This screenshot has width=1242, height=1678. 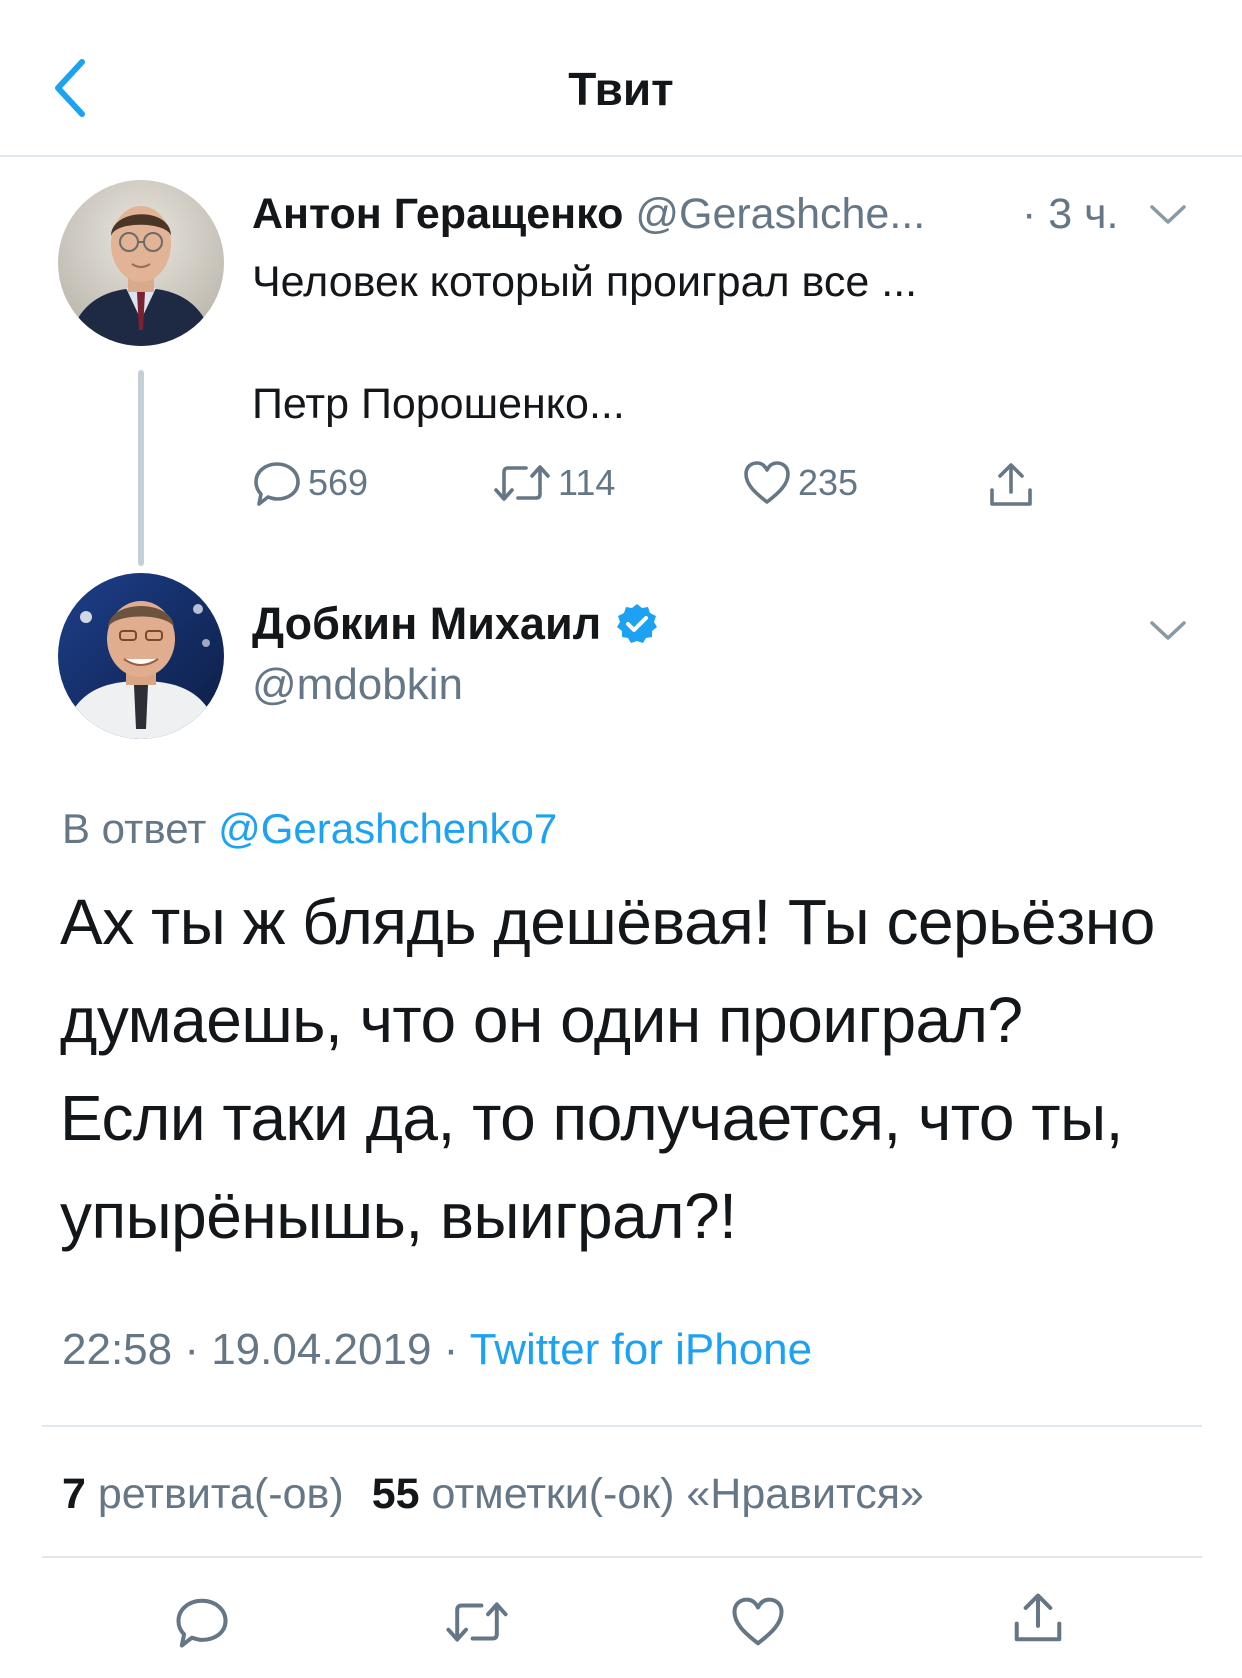 I want to click on avatar-author, so click(x=141, y=656).